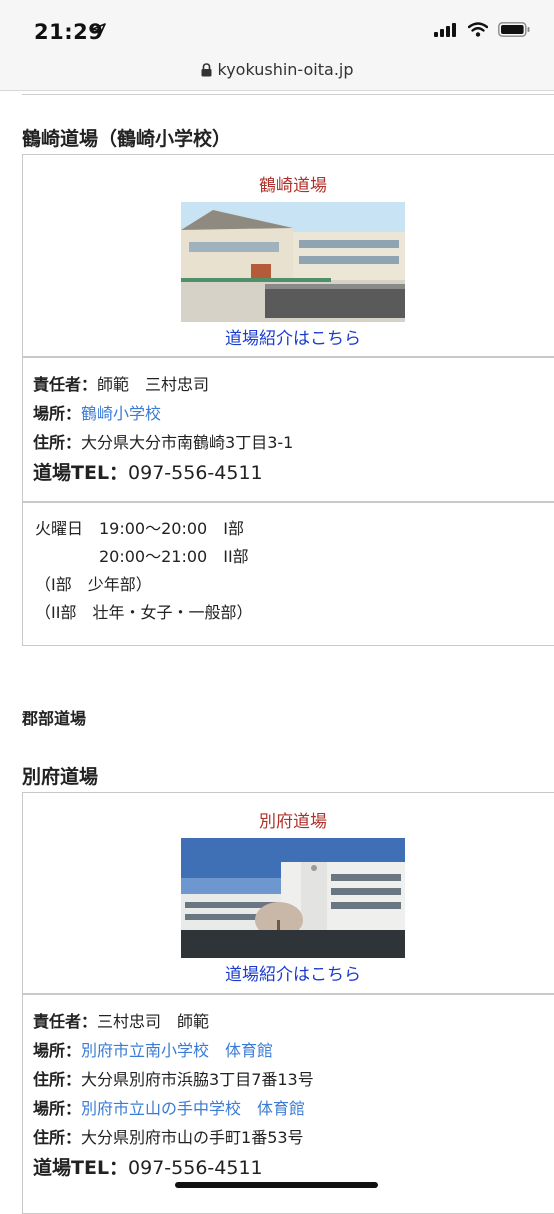  What do you see at coordinates (478, 29) in the screenshot?
I see `wifi-icon` at bounding box center [478, 29].